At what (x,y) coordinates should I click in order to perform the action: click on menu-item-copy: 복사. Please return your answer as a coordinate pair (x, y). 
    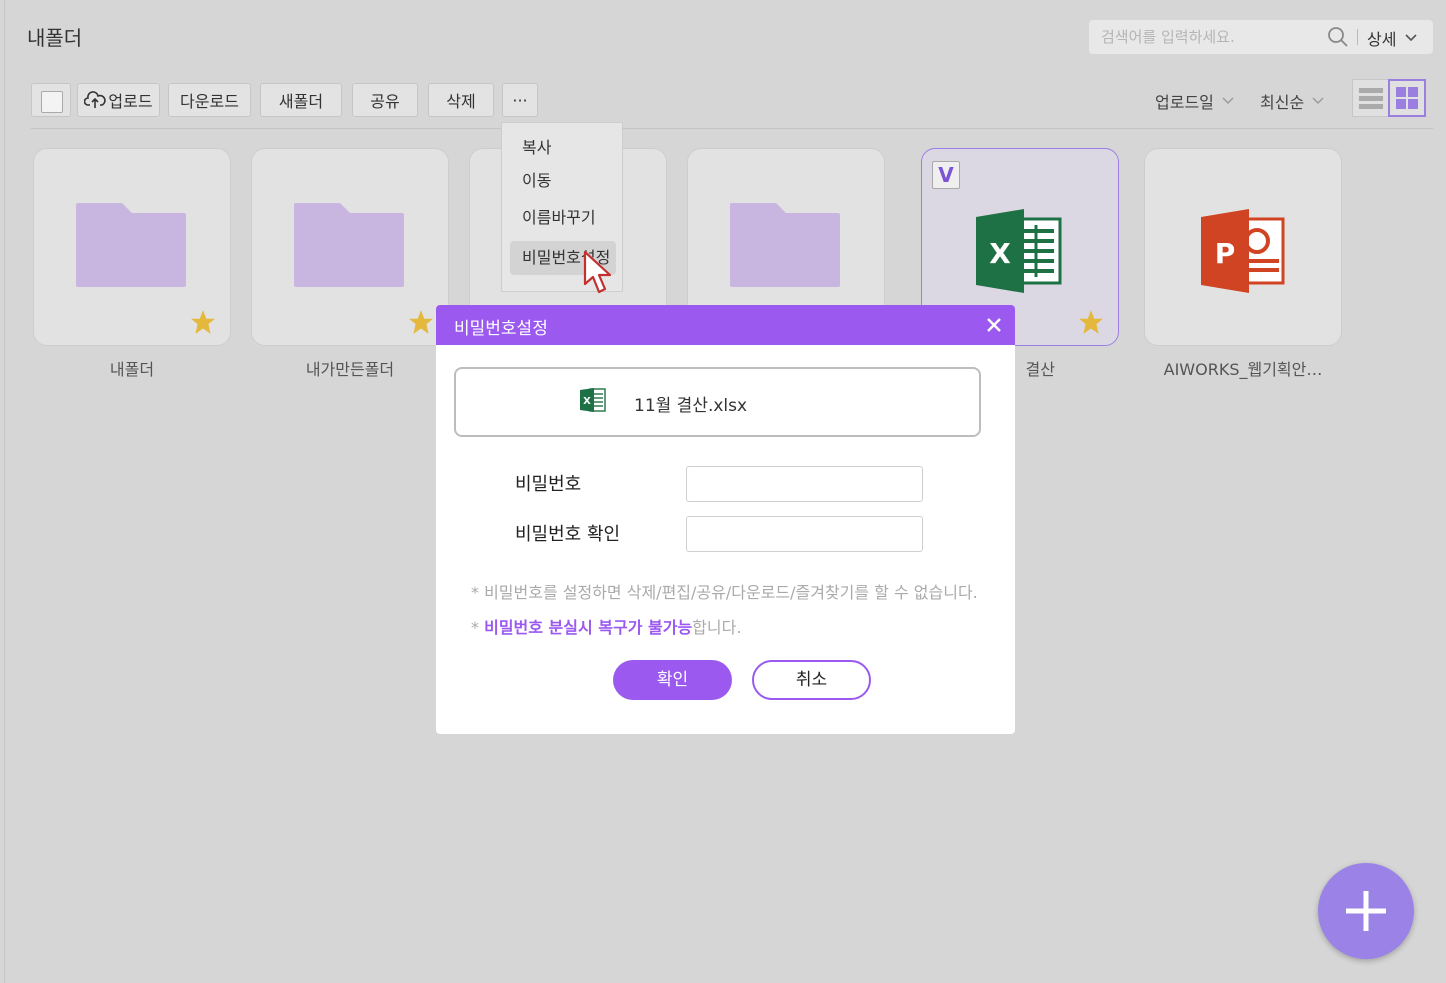
    Looking at the image, I should click on (563, 148).